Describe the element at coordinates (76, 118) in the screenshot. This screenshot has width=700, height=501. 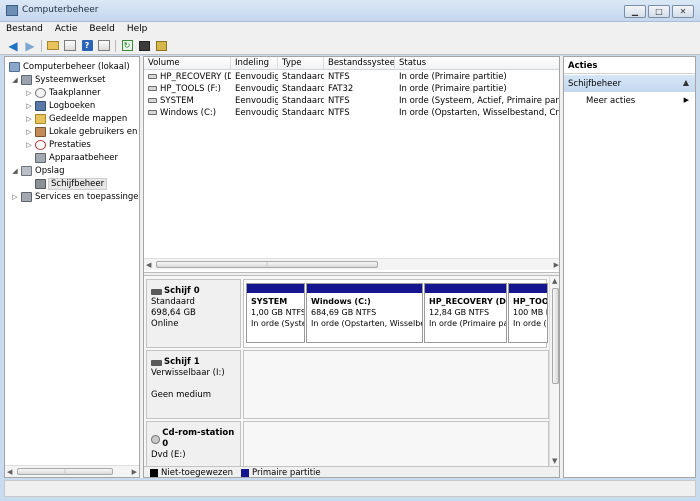
I see `tree-item-gedeelde-mappen: ▷ Gedeelde mappen` at that location.